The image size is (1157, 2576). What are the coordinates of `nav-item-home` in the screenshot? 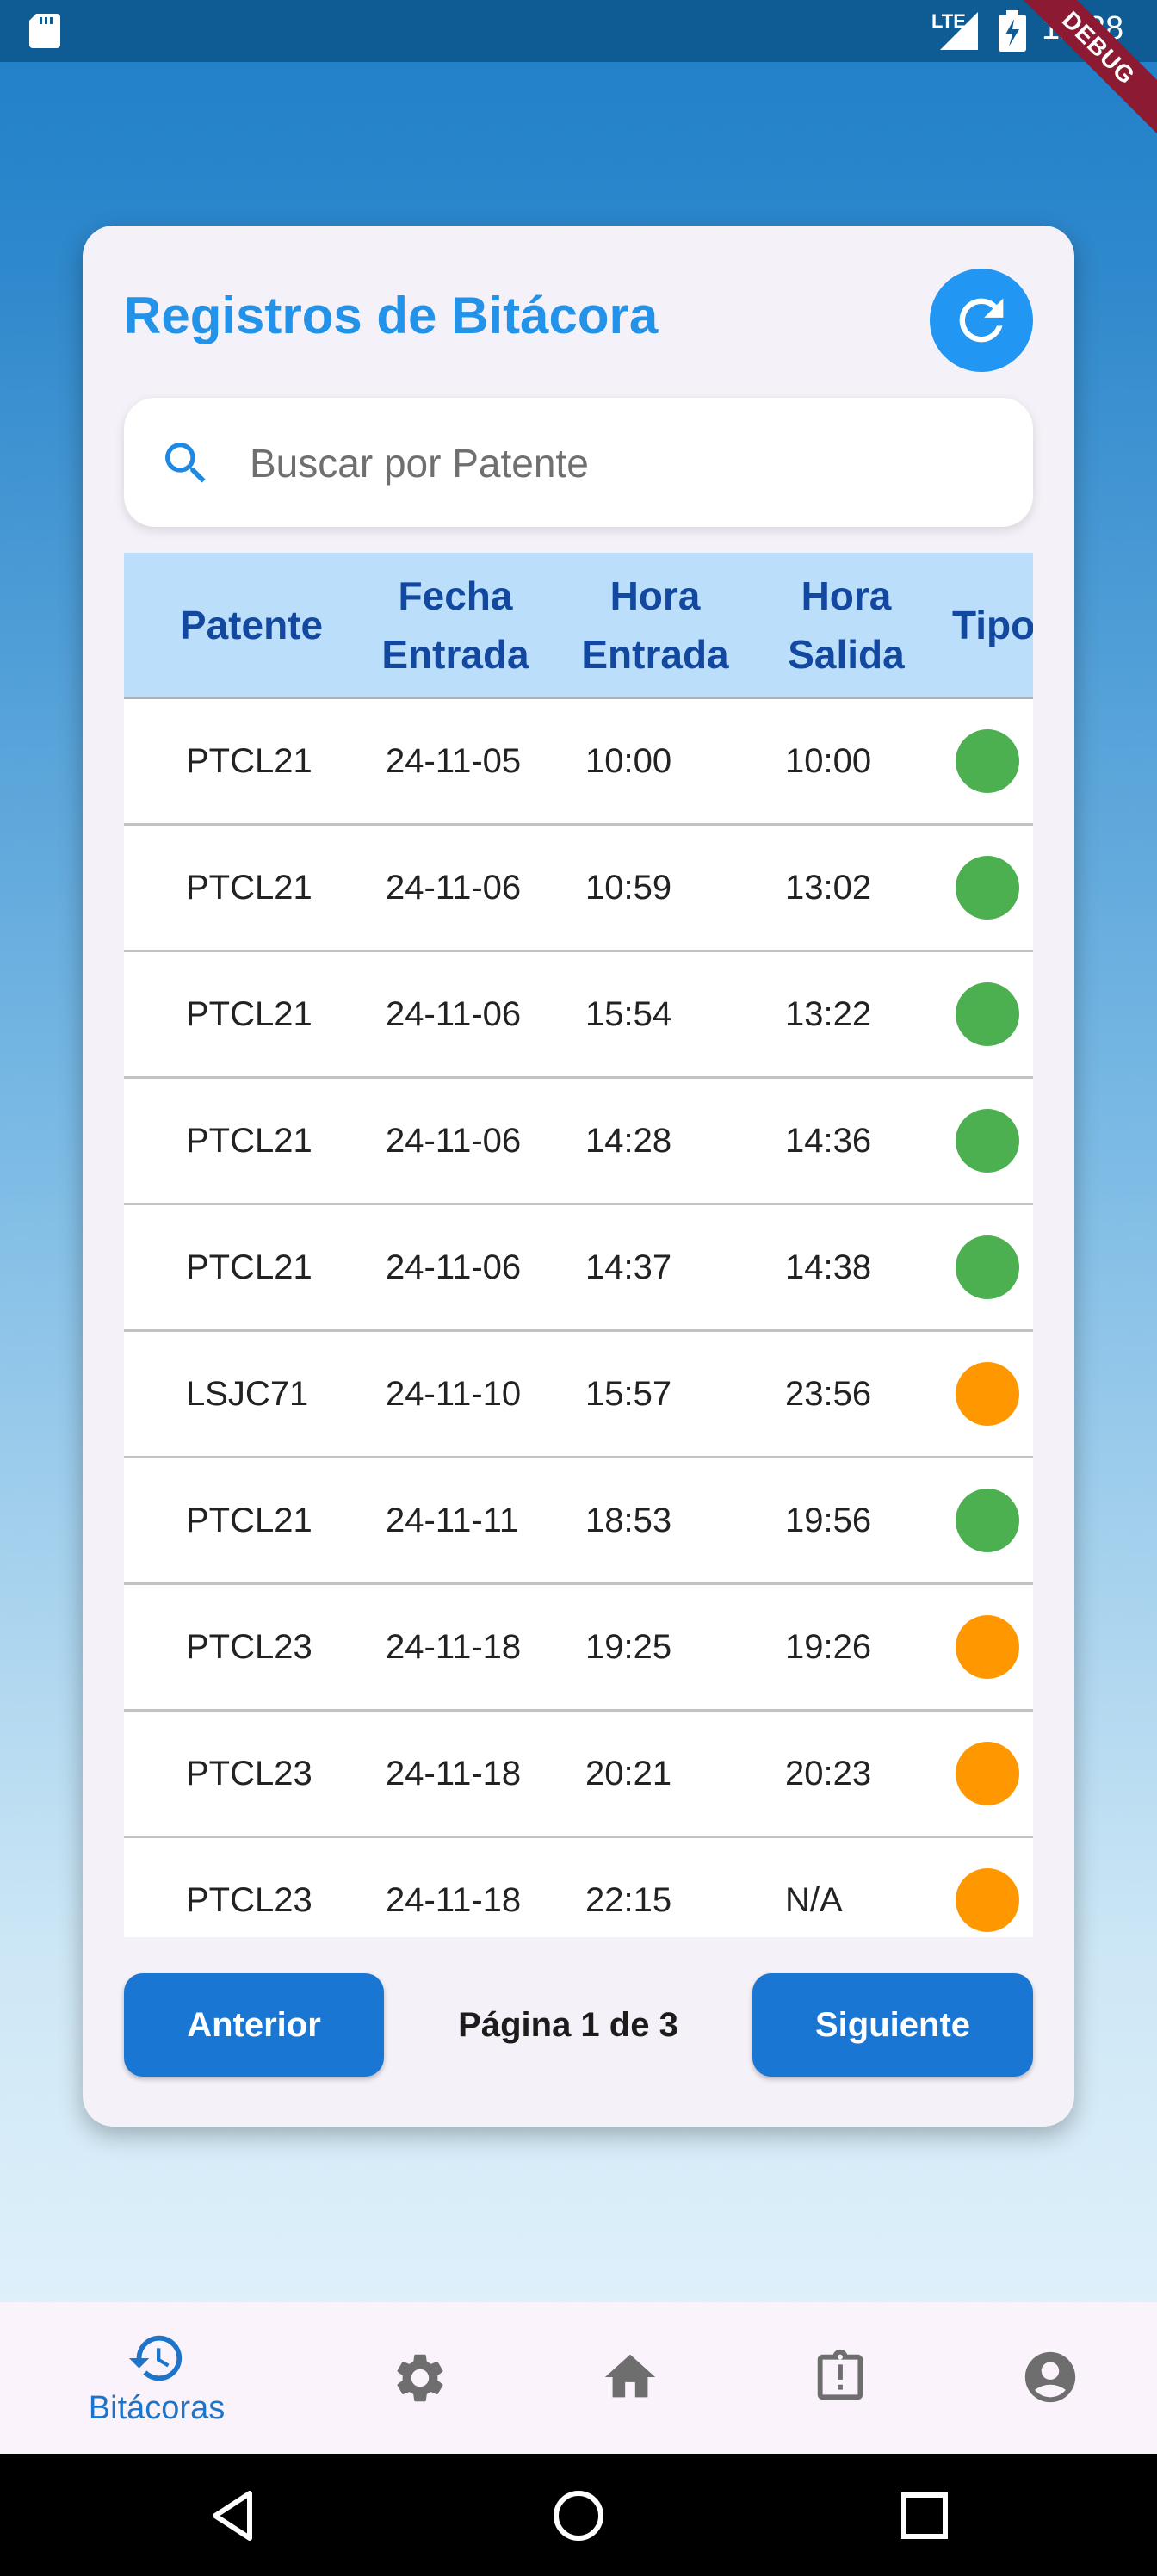 It's located at (631, 2378).